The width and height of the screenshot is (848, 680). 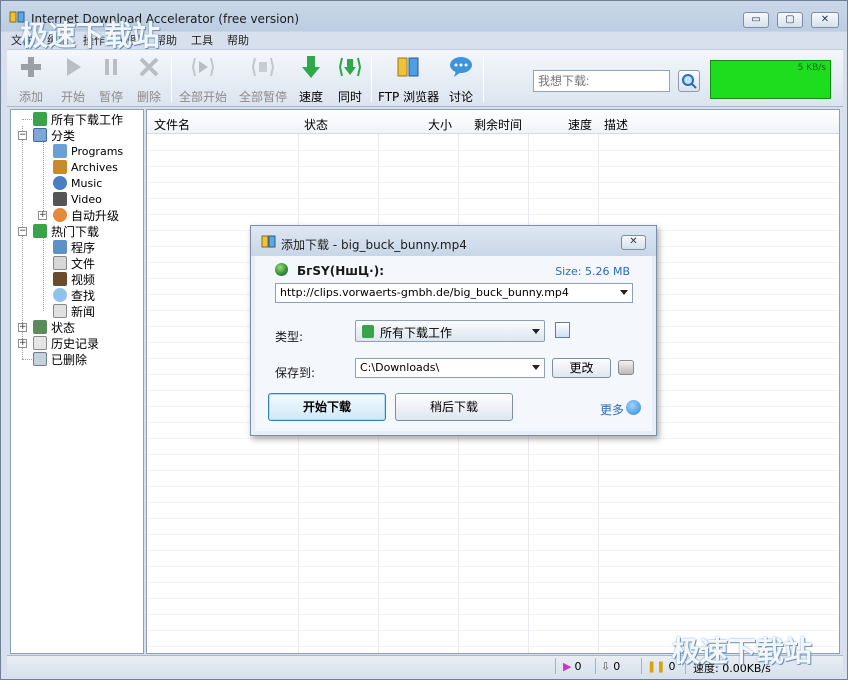 I want to click on delete-button: 删除, so click(x=149, y=80).